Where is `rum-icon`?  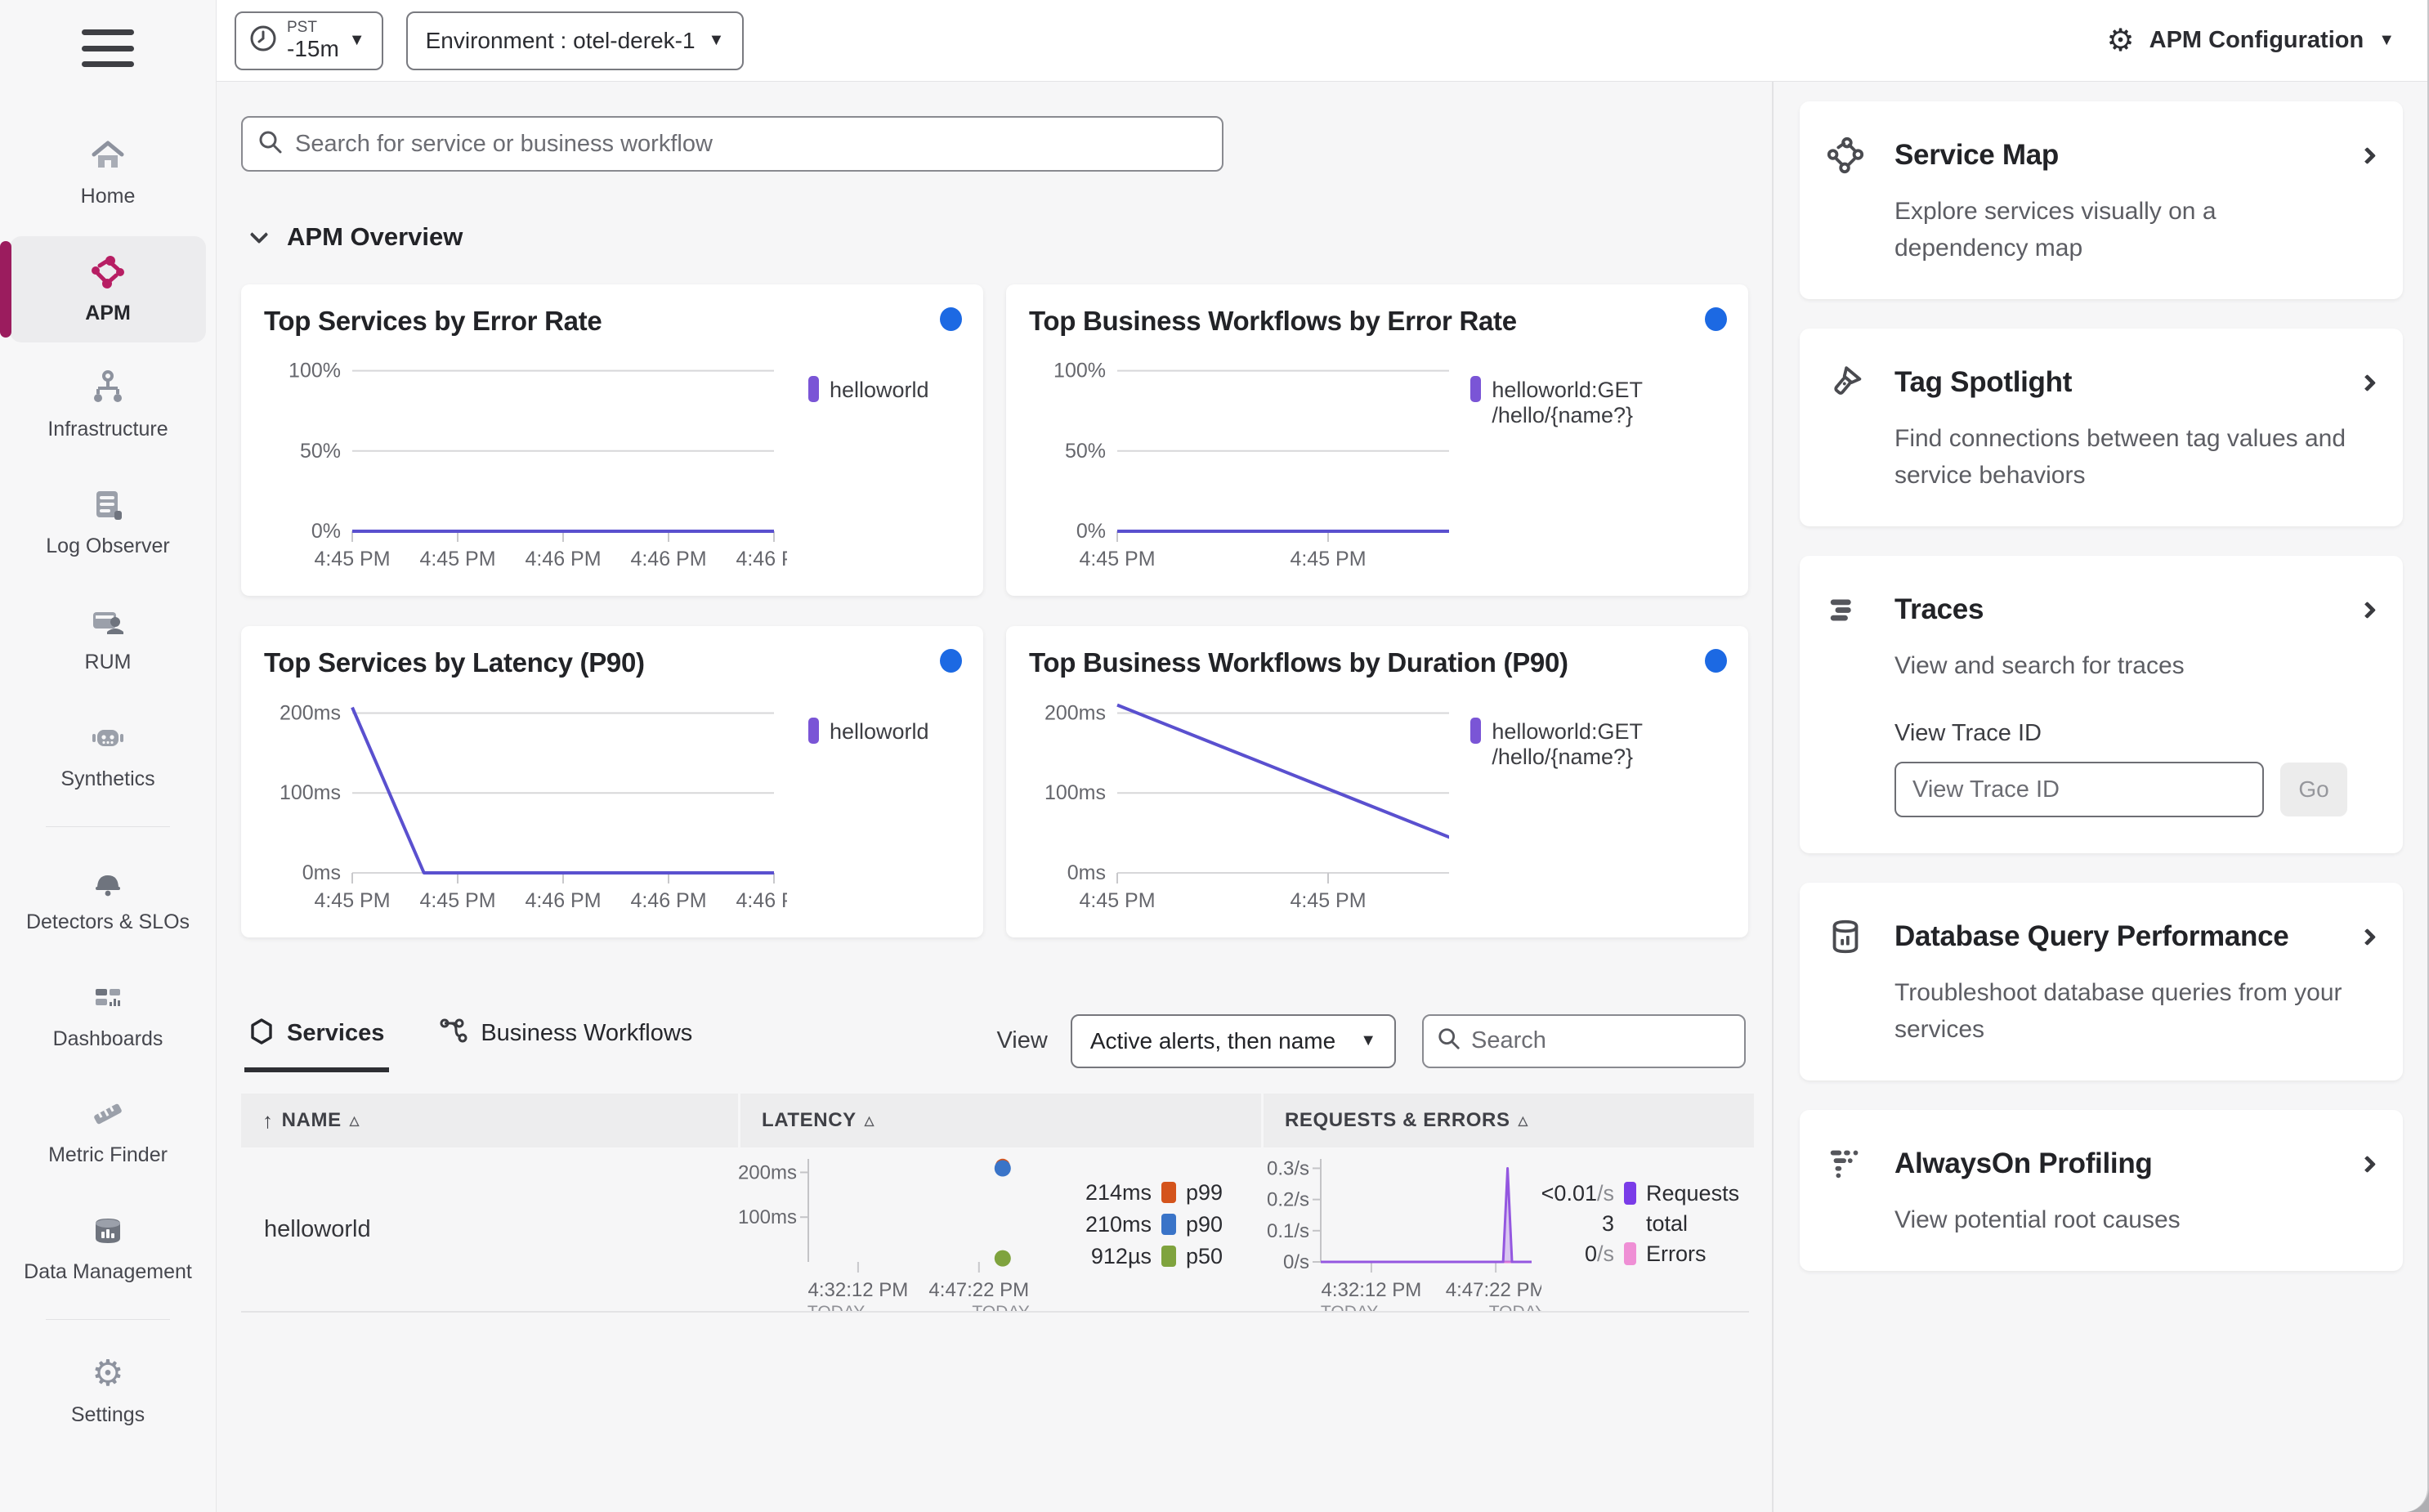 rum-icon is located at coordinates (108, 621).